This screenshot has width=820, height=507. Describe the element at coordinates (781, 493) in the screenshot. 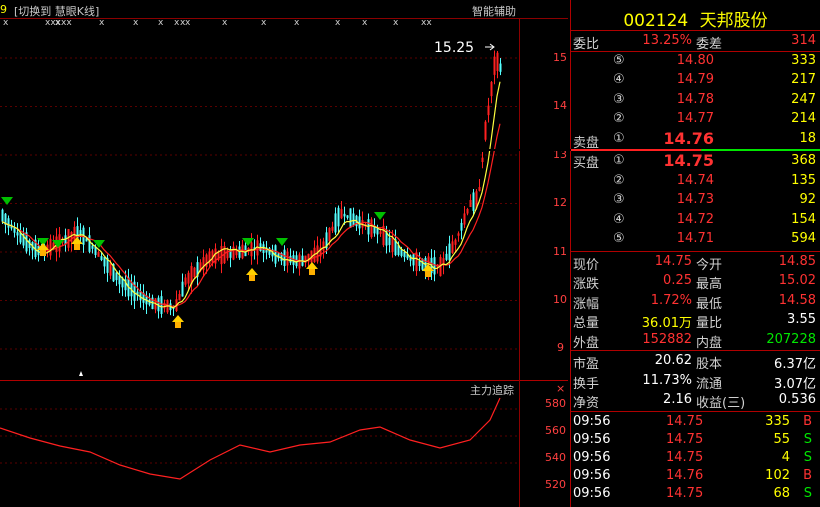

I see `tick-volume: 68` at that location.